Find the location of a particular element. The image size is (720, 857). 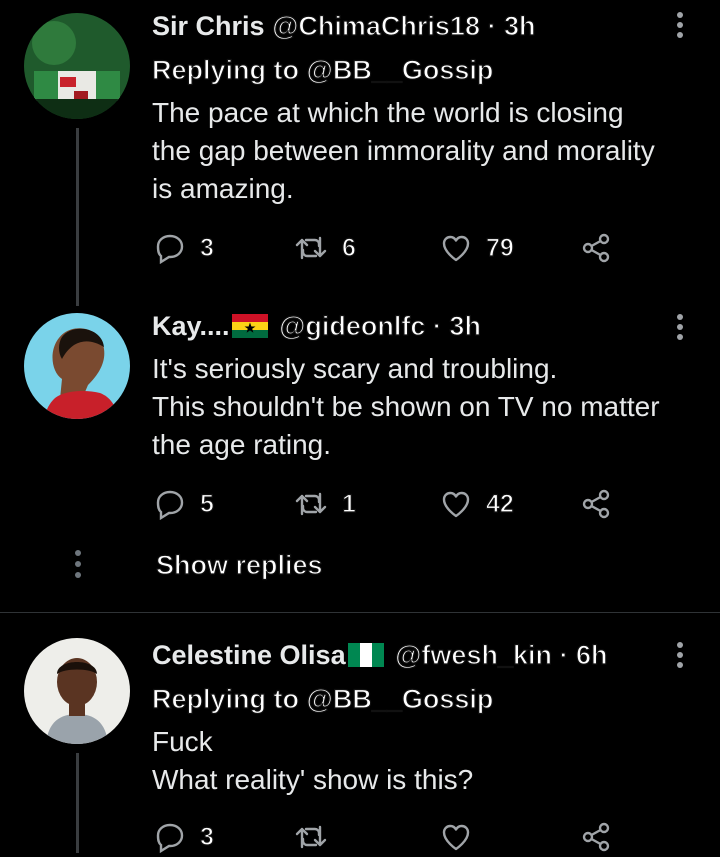

like-button is located at coordinates (456, 837).